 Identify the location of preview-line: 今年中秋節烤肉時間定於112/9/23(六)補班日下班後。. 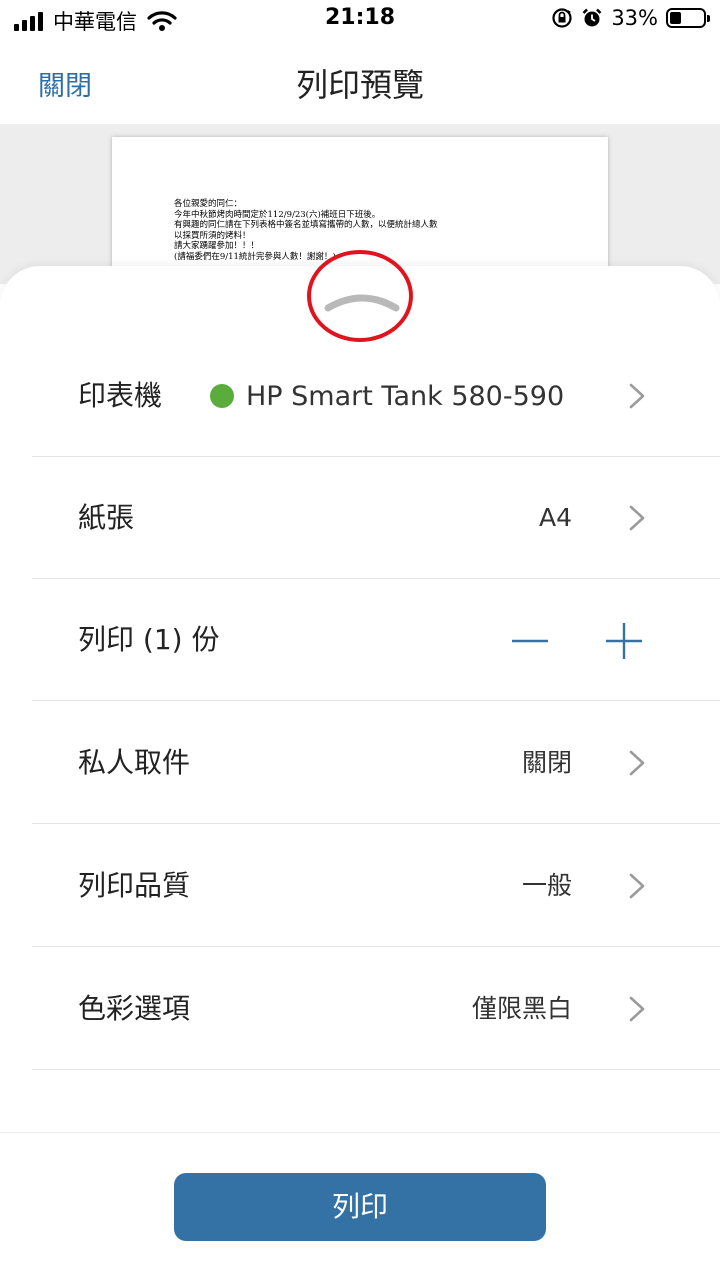
(277, 214).